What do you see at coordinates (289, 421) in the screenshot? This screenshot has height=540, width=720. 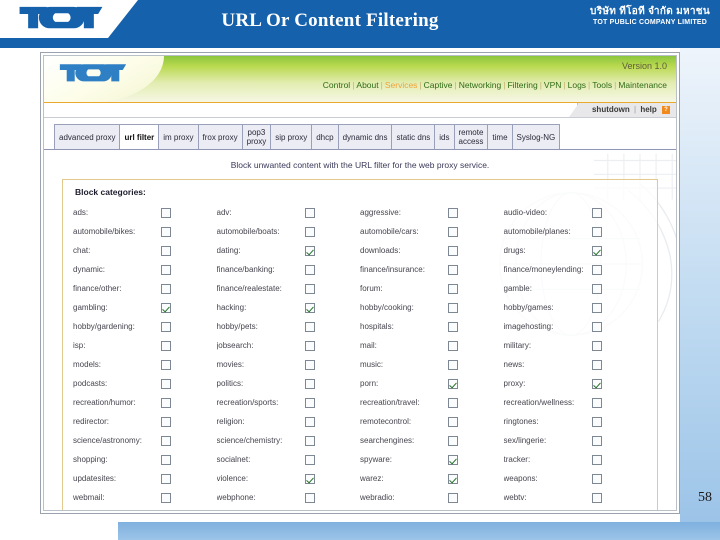 I see `category-row: religion:` at bounding box center [289, 421].